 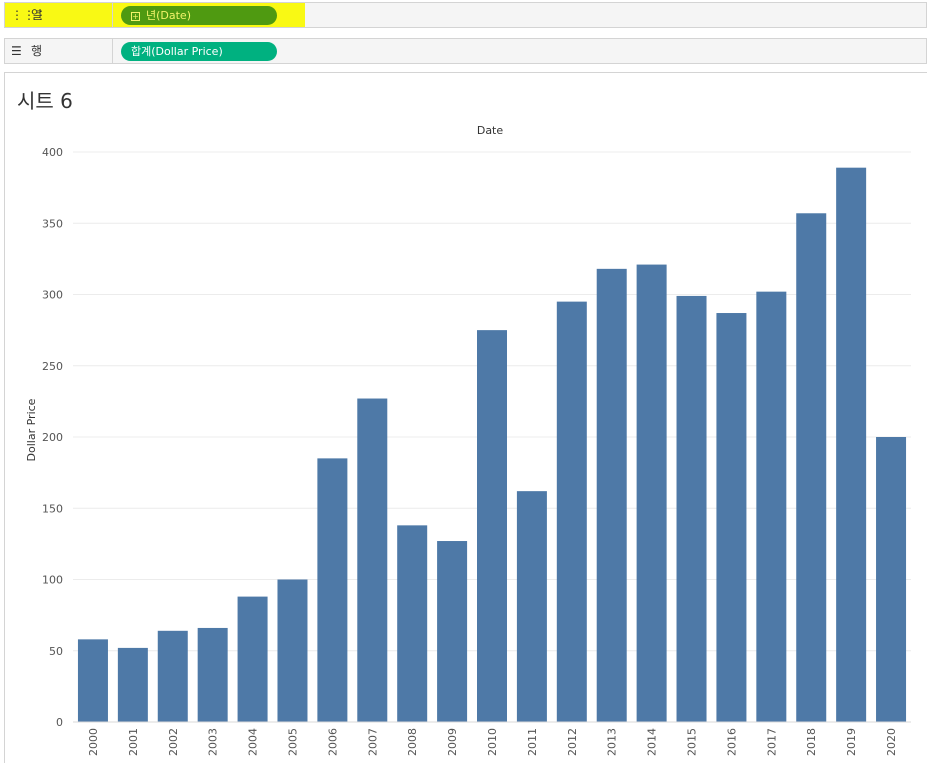 I want to click on x-tick-label: 2005, so click(x=292, y=742).